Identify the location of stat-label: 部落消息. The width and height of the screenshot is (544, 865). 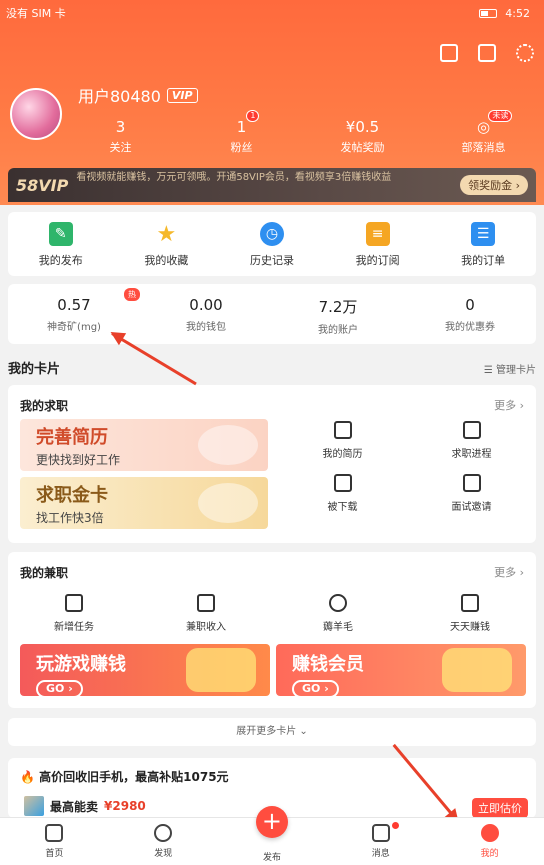
(483, 147).